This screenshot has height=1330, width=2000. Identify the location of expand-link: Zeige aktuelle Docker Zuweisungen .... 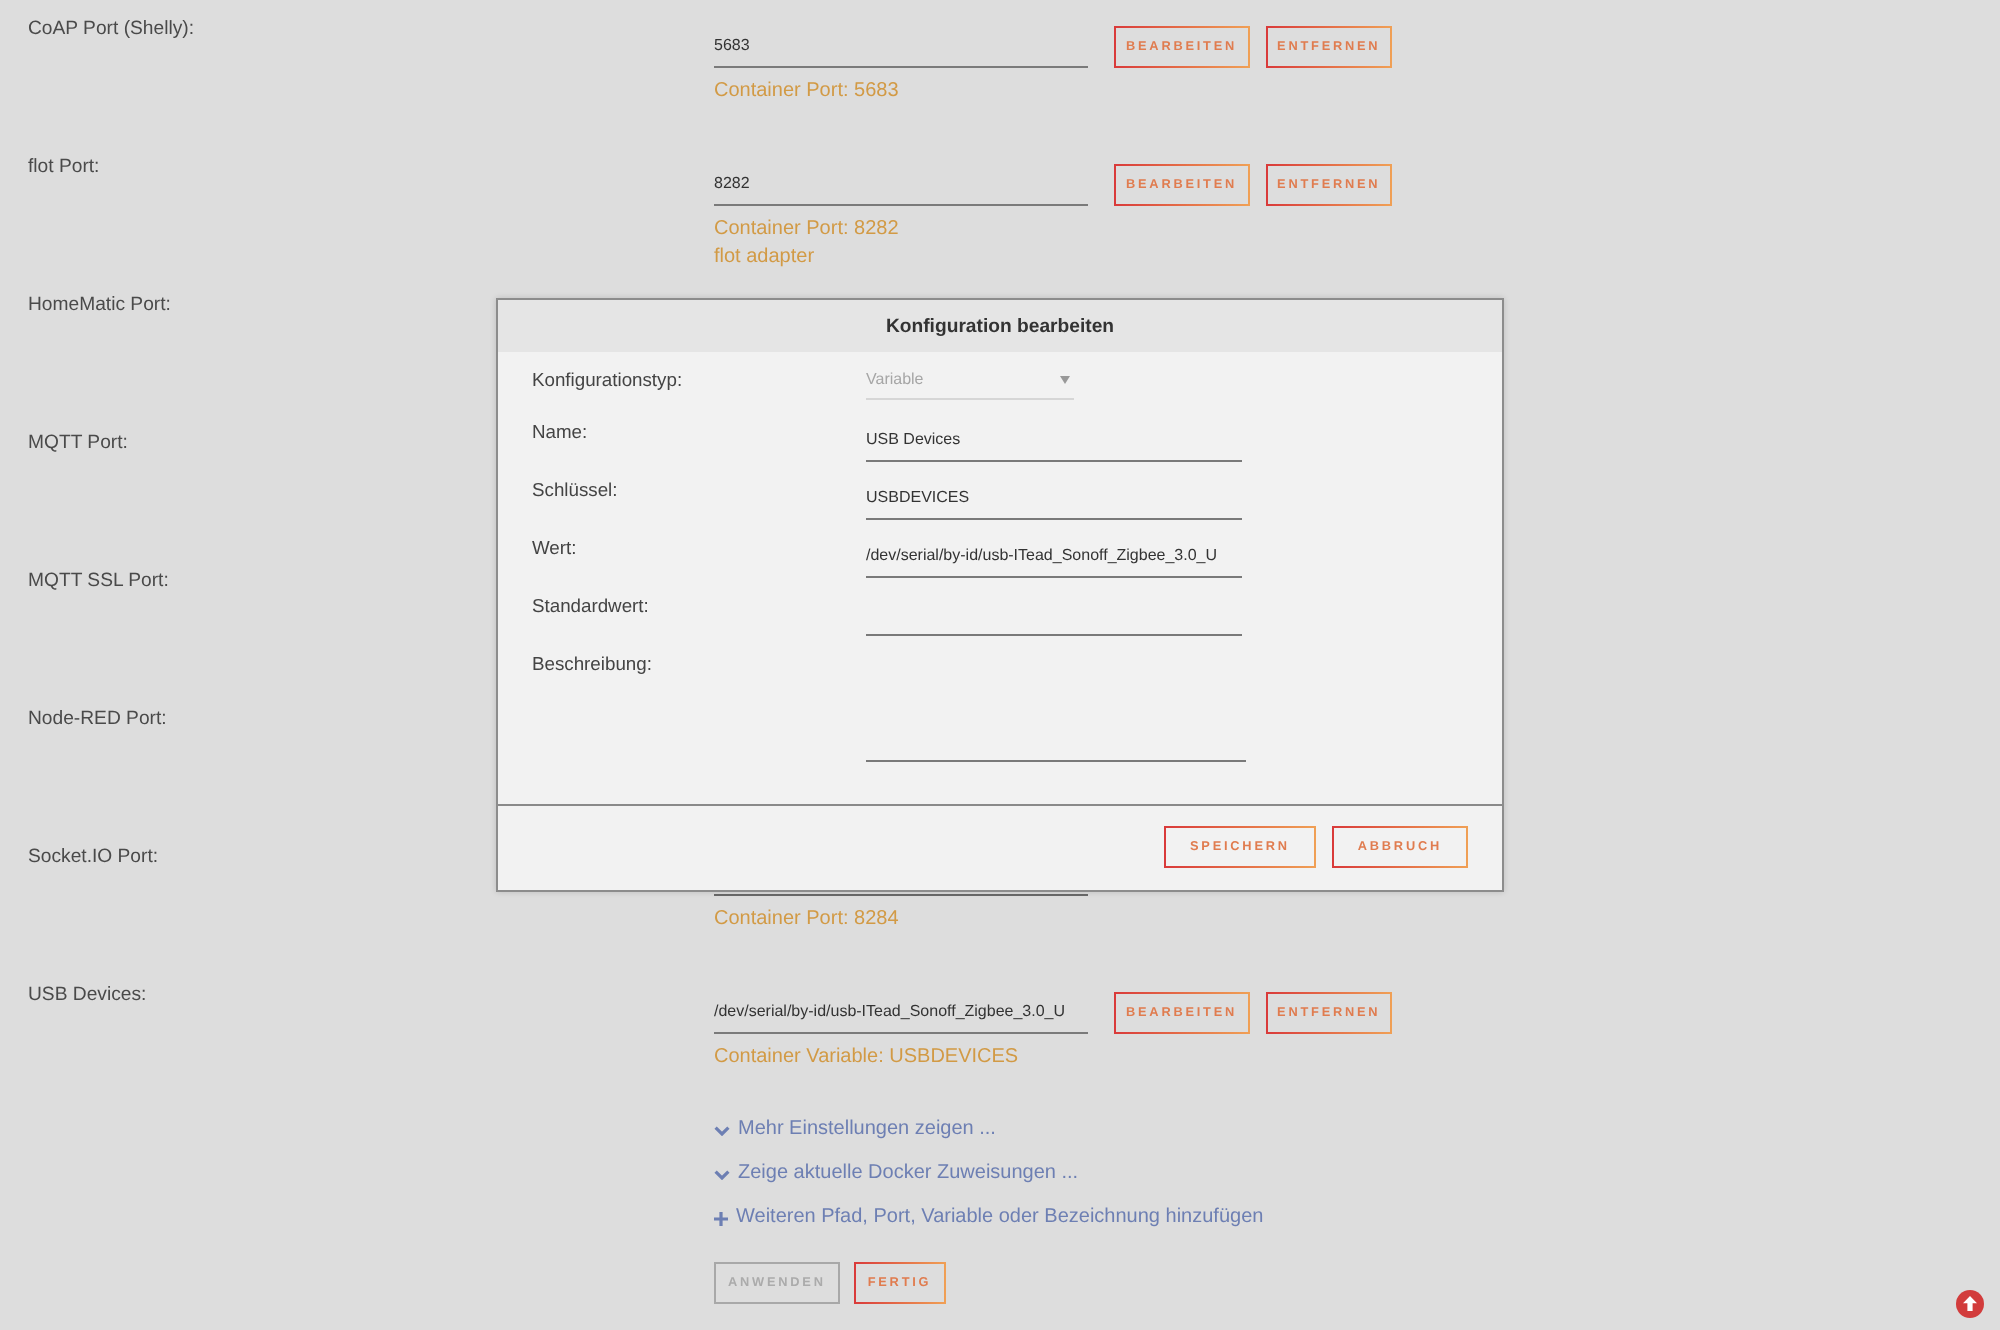
(896, 1174).